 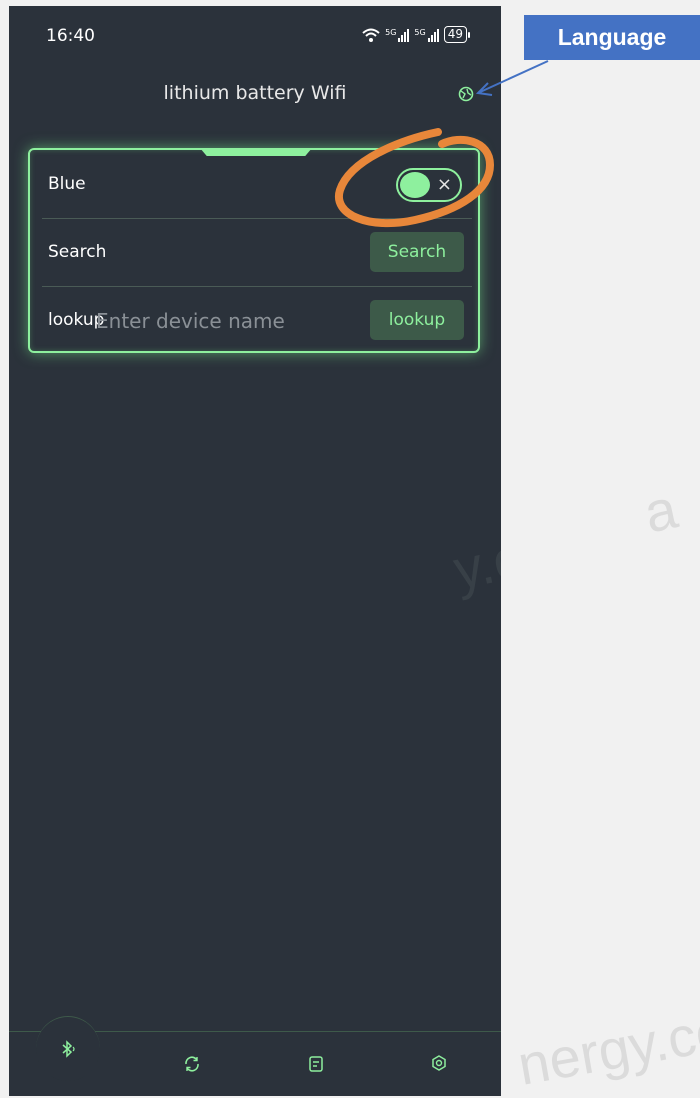 What do you see at coordinates (255, 1056) in the screenshot?
I see `bottom-nav` at bounding box center [255, 1056].